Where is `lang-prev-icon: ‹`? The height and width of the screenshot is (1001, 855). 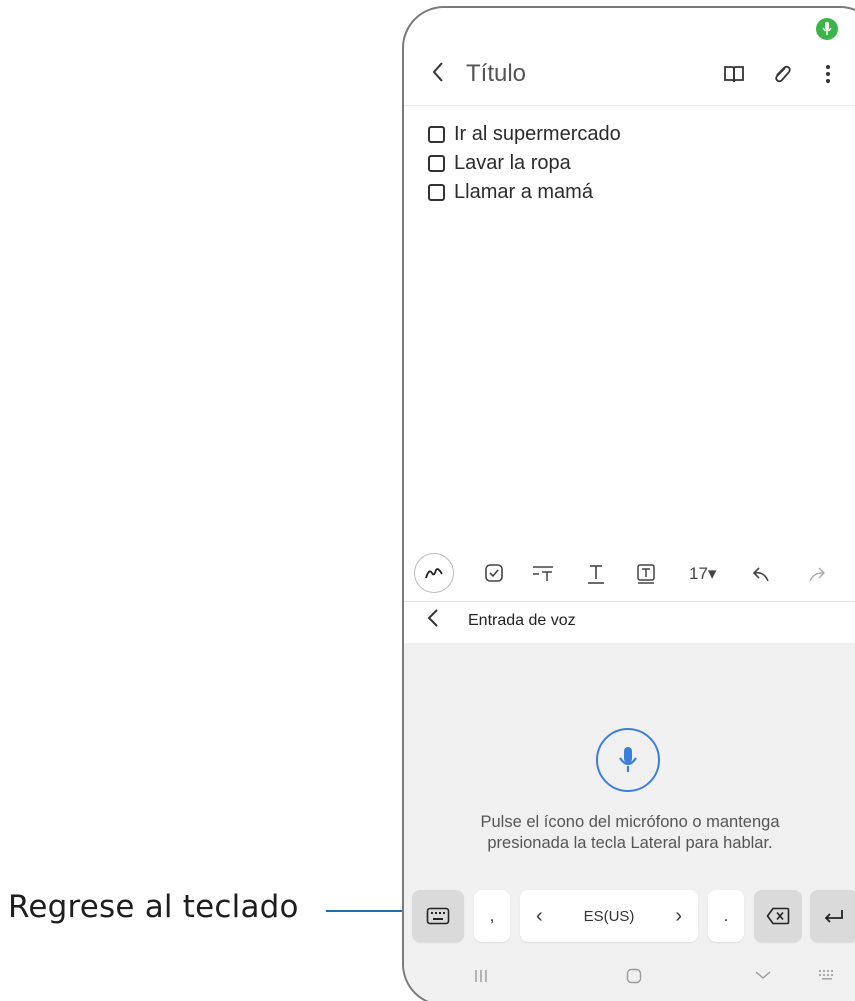 lang-prev-icon: ‹ is located at coordinates (539, 916).